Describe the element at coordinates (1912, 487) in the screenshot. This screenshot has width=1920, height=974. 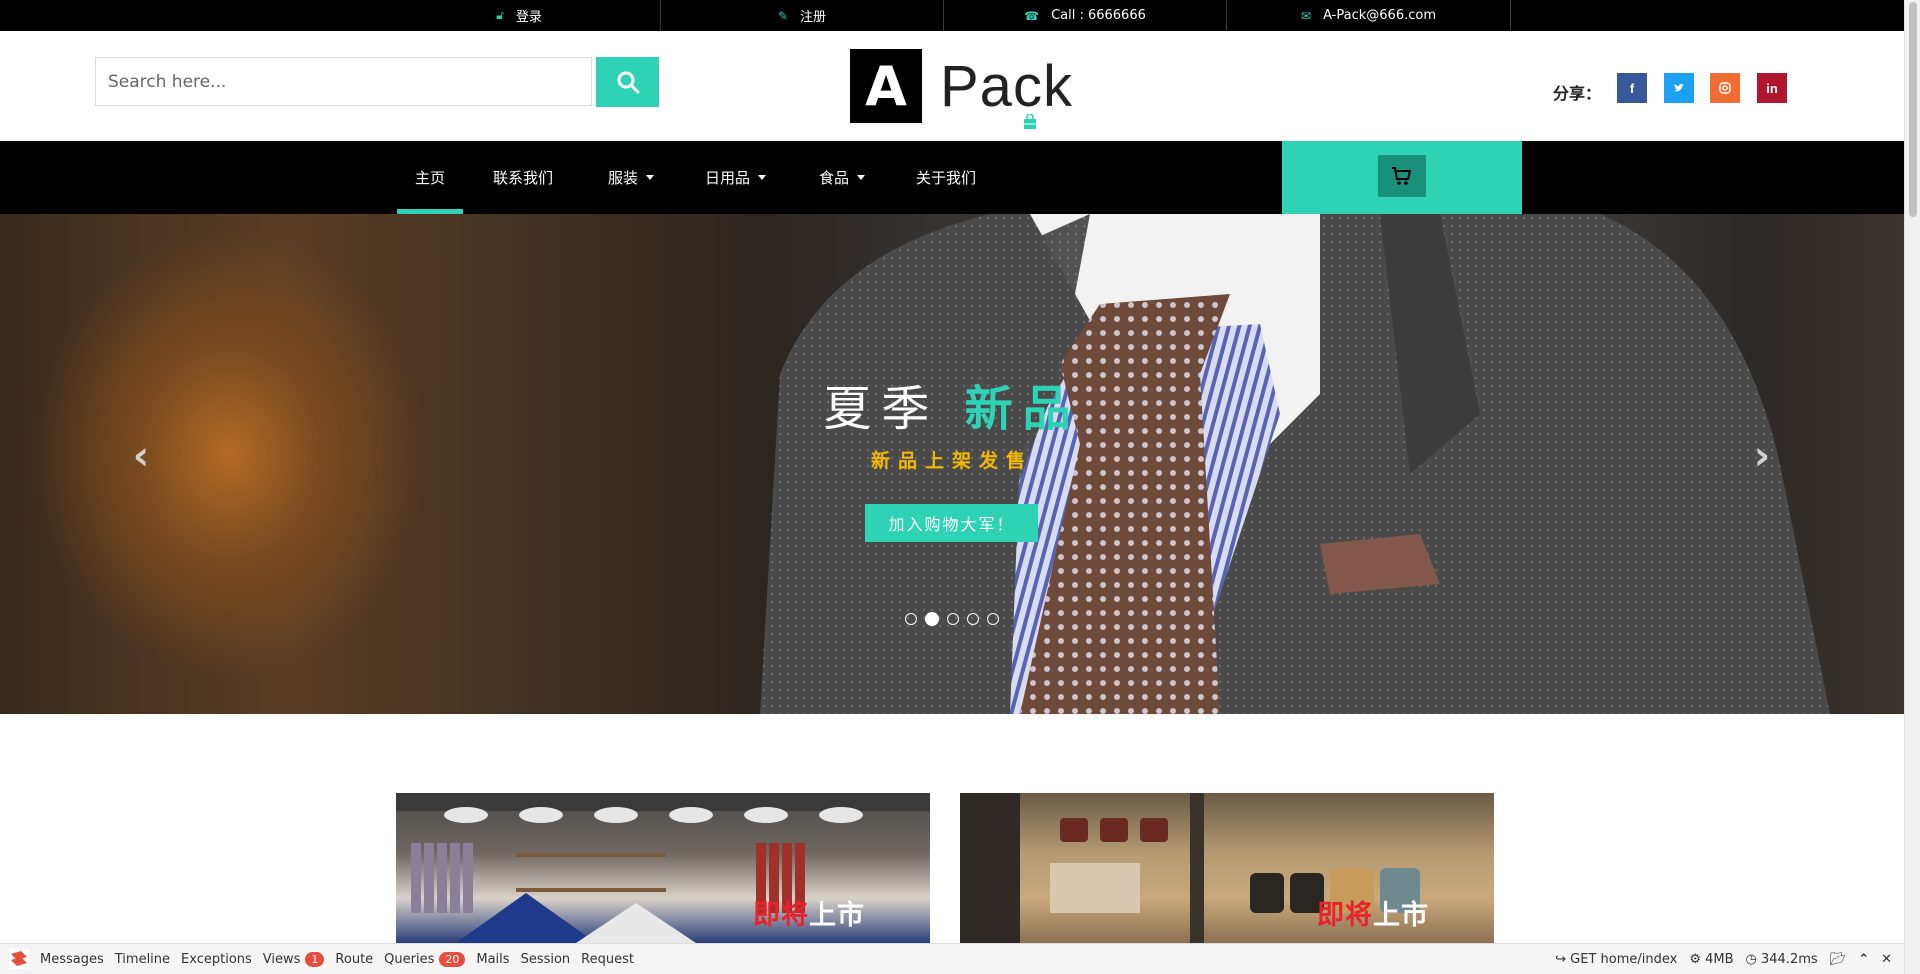
I see `page-scrollbar` at that location.